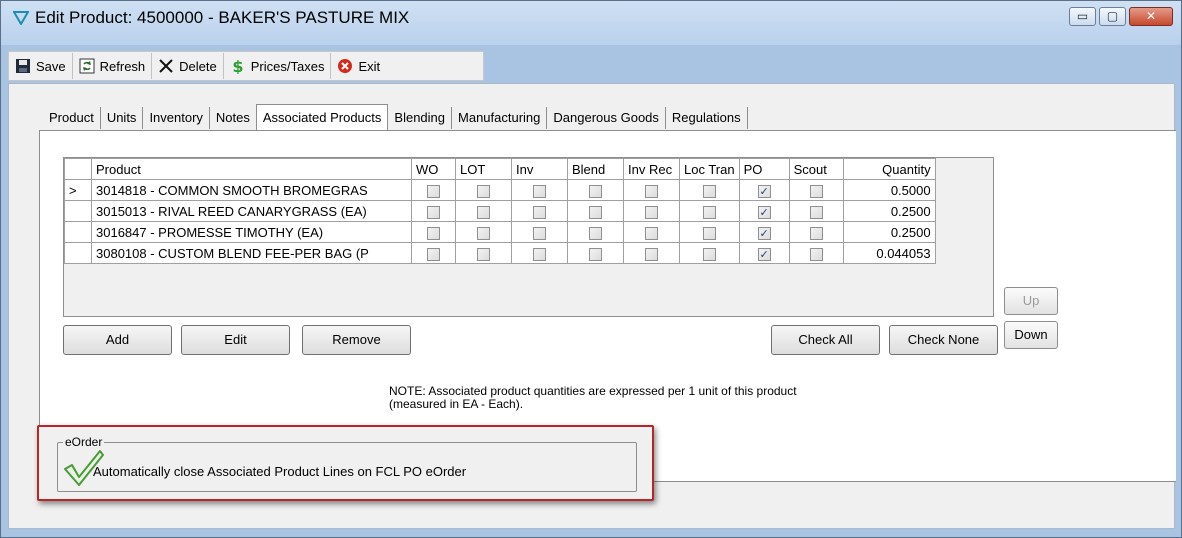 Image resolution: width=1182 pixels, height=538 pixels. I want to click on close-button: ✕, so click(1151, 16).